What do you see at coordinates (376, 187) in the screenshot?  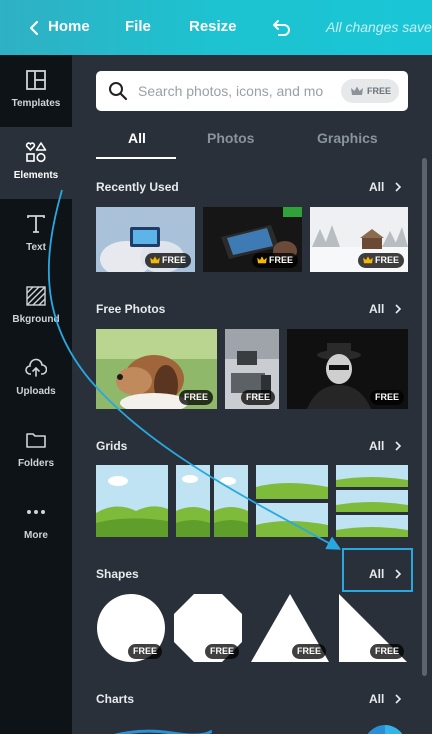 I see `recently-used-all-link: All` at bounding box center [376, 187].